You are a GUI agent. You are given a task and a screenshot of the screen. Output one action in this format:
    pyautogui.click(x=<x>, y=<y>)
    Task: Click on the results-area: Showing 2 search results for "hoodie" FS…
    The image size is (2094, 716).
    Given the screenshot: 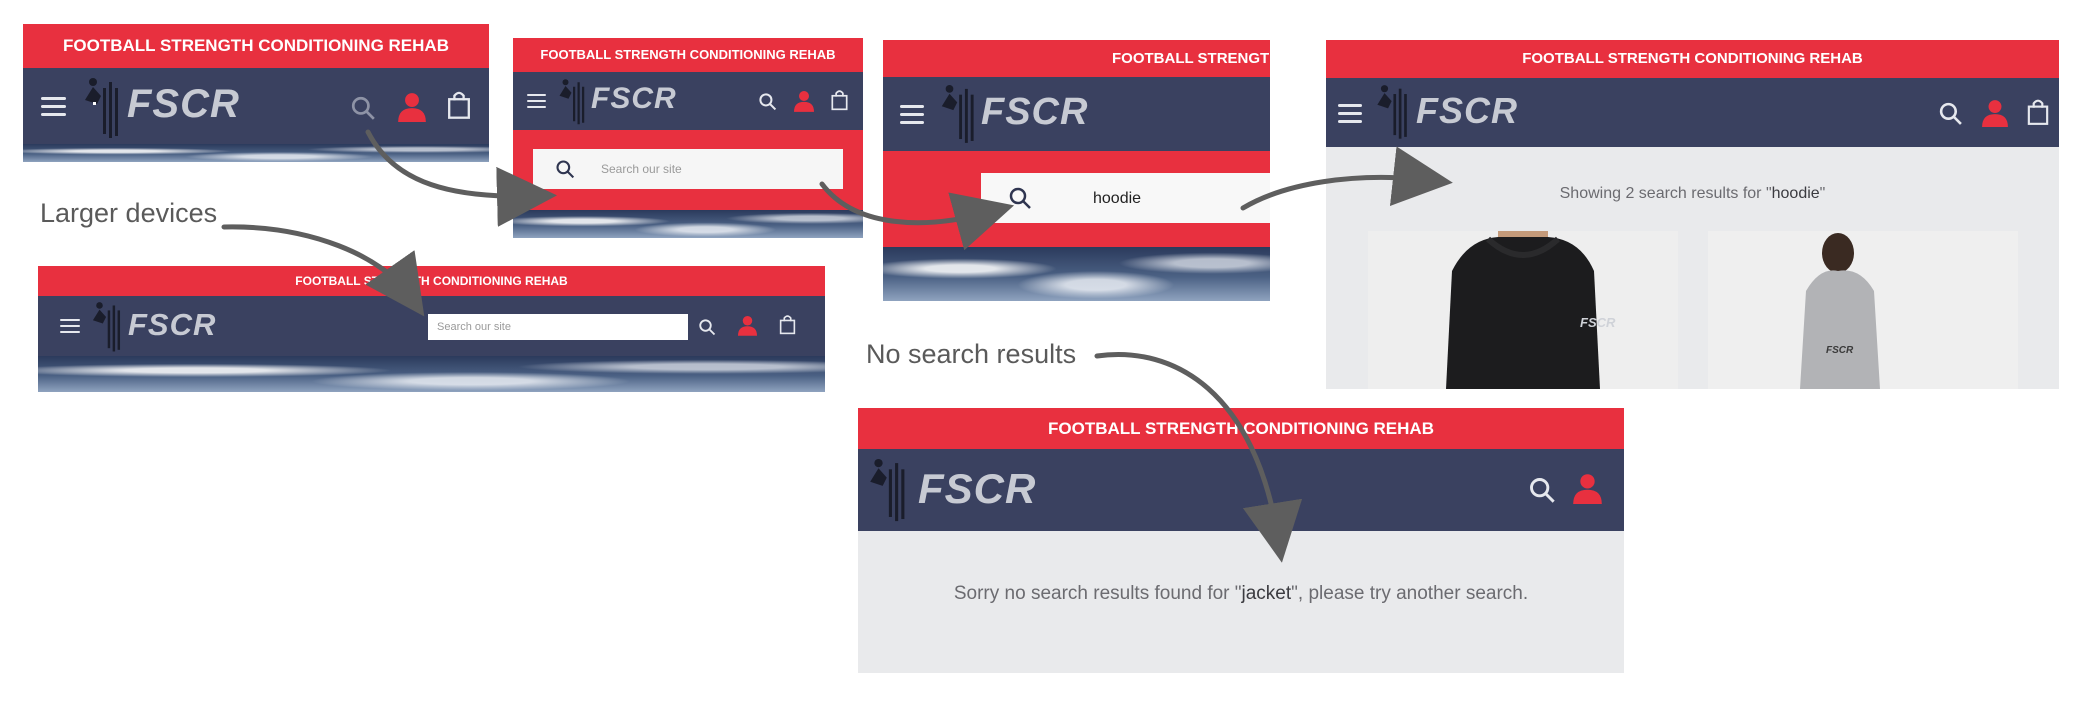 What is the action you would take?
    pyautogui.click(x=1692, y=268)
    